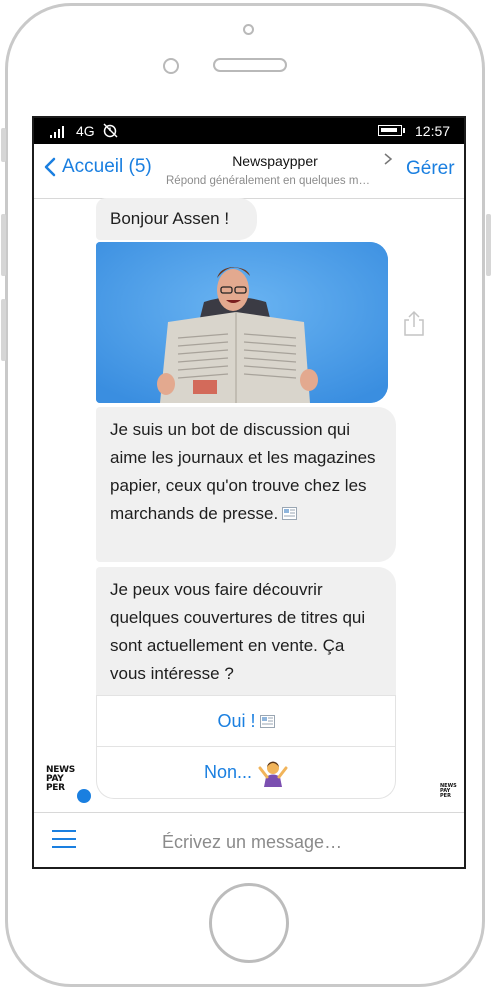 Image resolution: width=492 pixels, height=991 pixels. I want to click on alarm-off-icon, so click(110, 130).